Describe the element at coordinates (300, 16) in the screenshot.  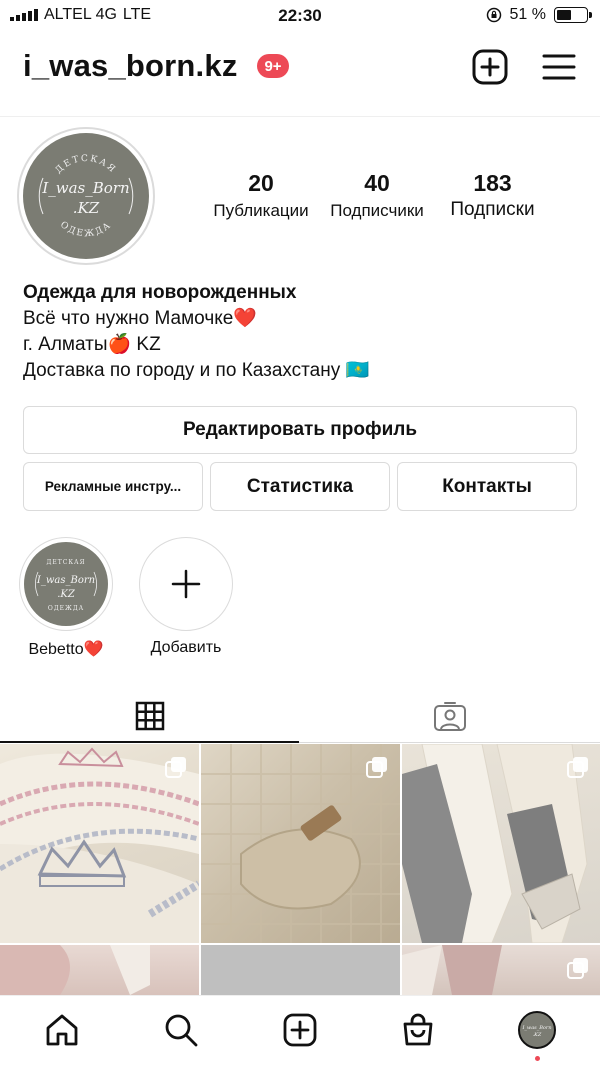
I see `status-bar: ALTEL 4G LTE 22:30 51 %` at that location.